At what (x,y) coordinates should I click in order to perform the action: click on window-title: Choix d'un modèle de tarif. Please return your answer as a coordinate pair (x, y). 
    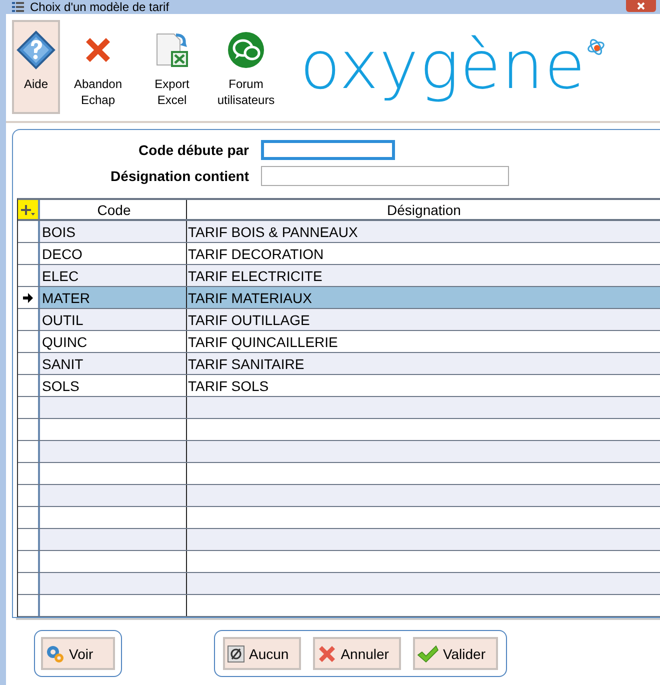
    Looking at the image, I should click on (100, 7).